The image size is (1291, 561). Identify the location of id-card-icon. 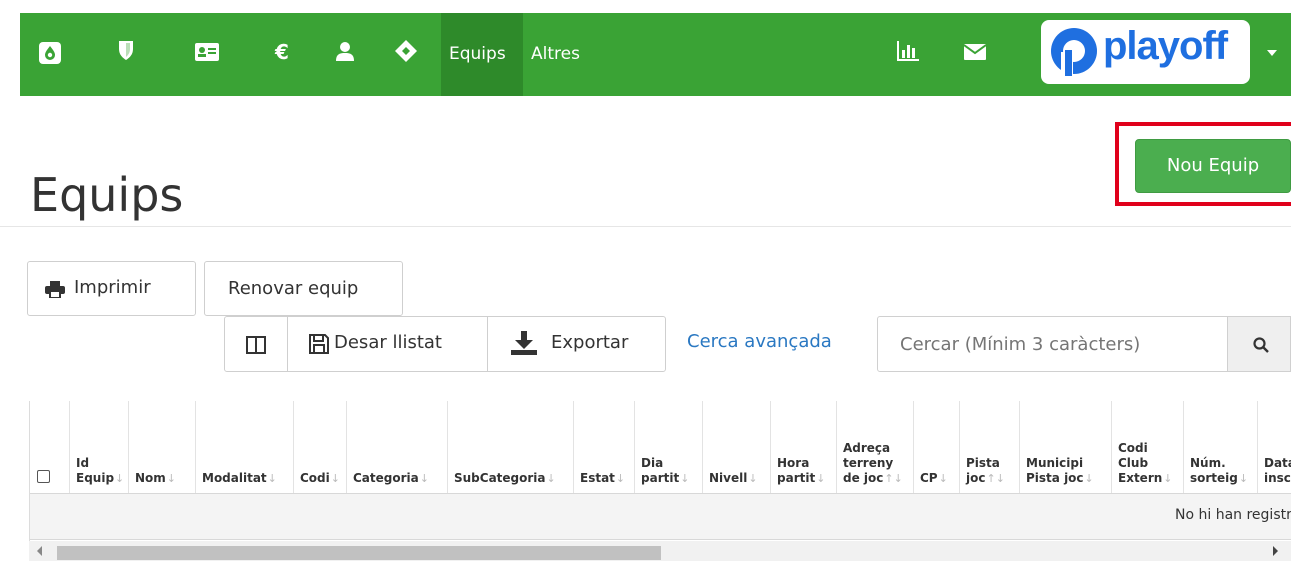
(207, 54).